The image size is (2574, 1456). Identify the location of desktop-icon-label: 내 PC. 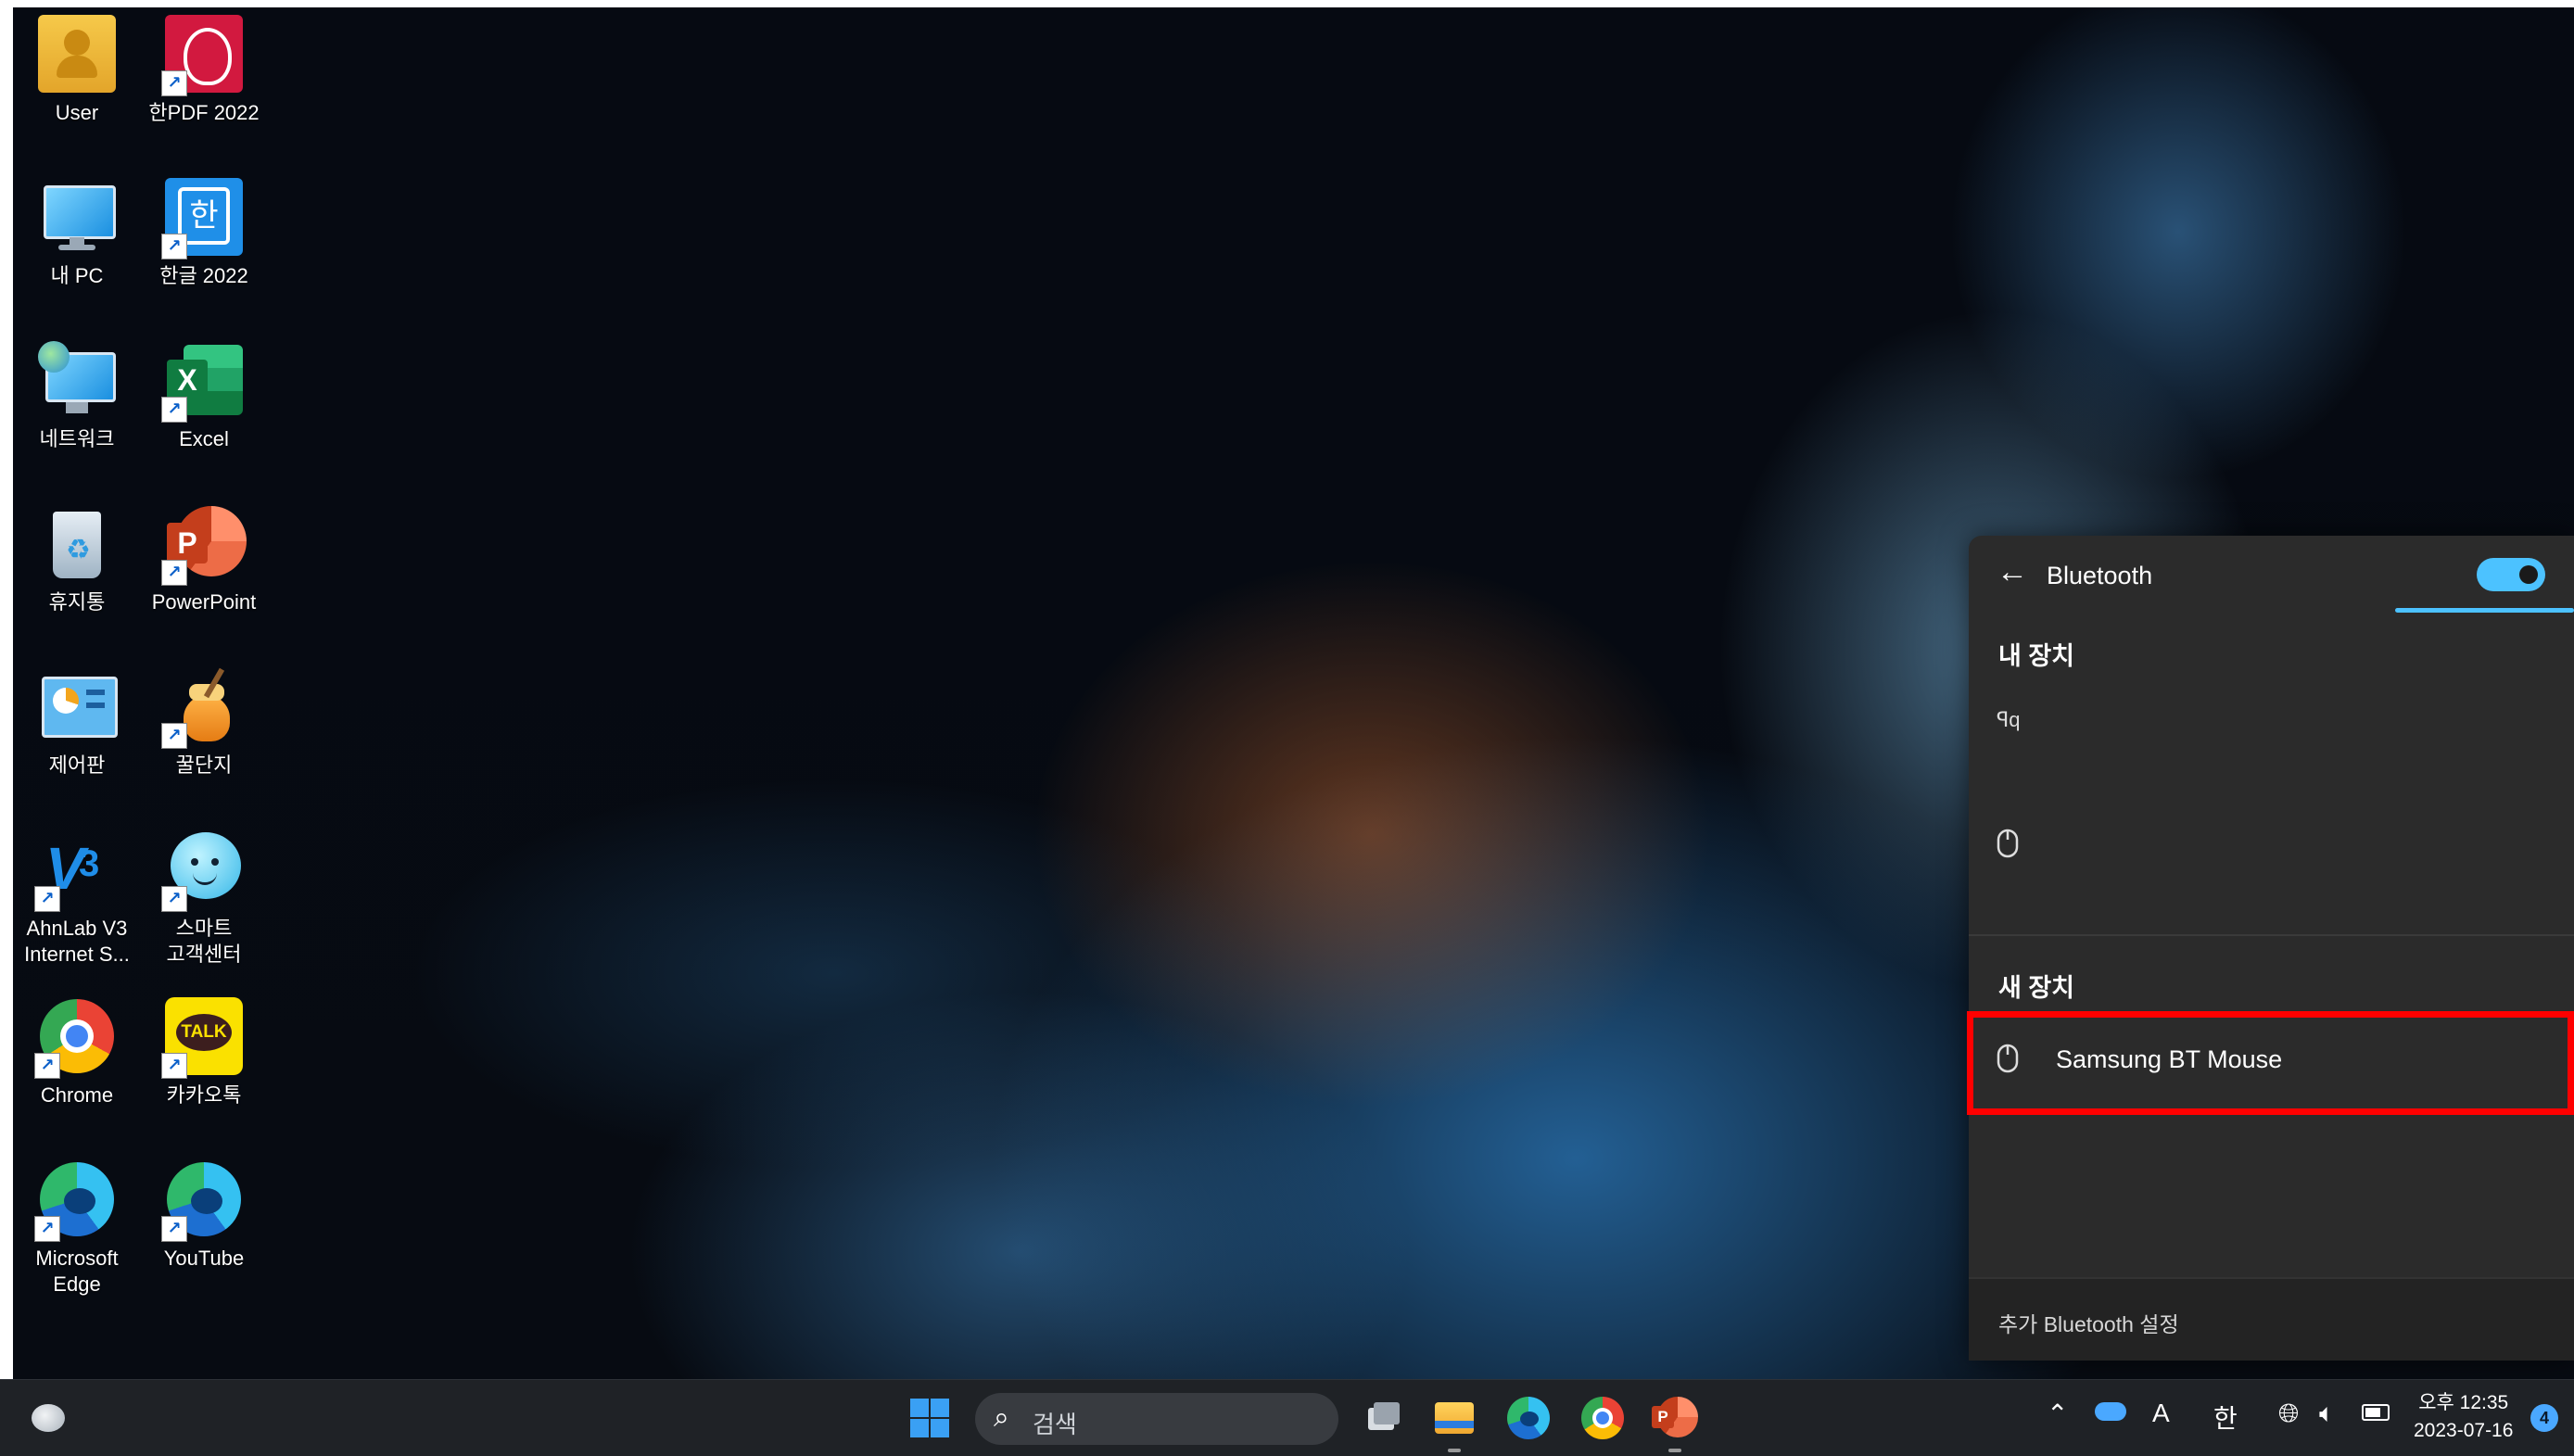
(77, 275).